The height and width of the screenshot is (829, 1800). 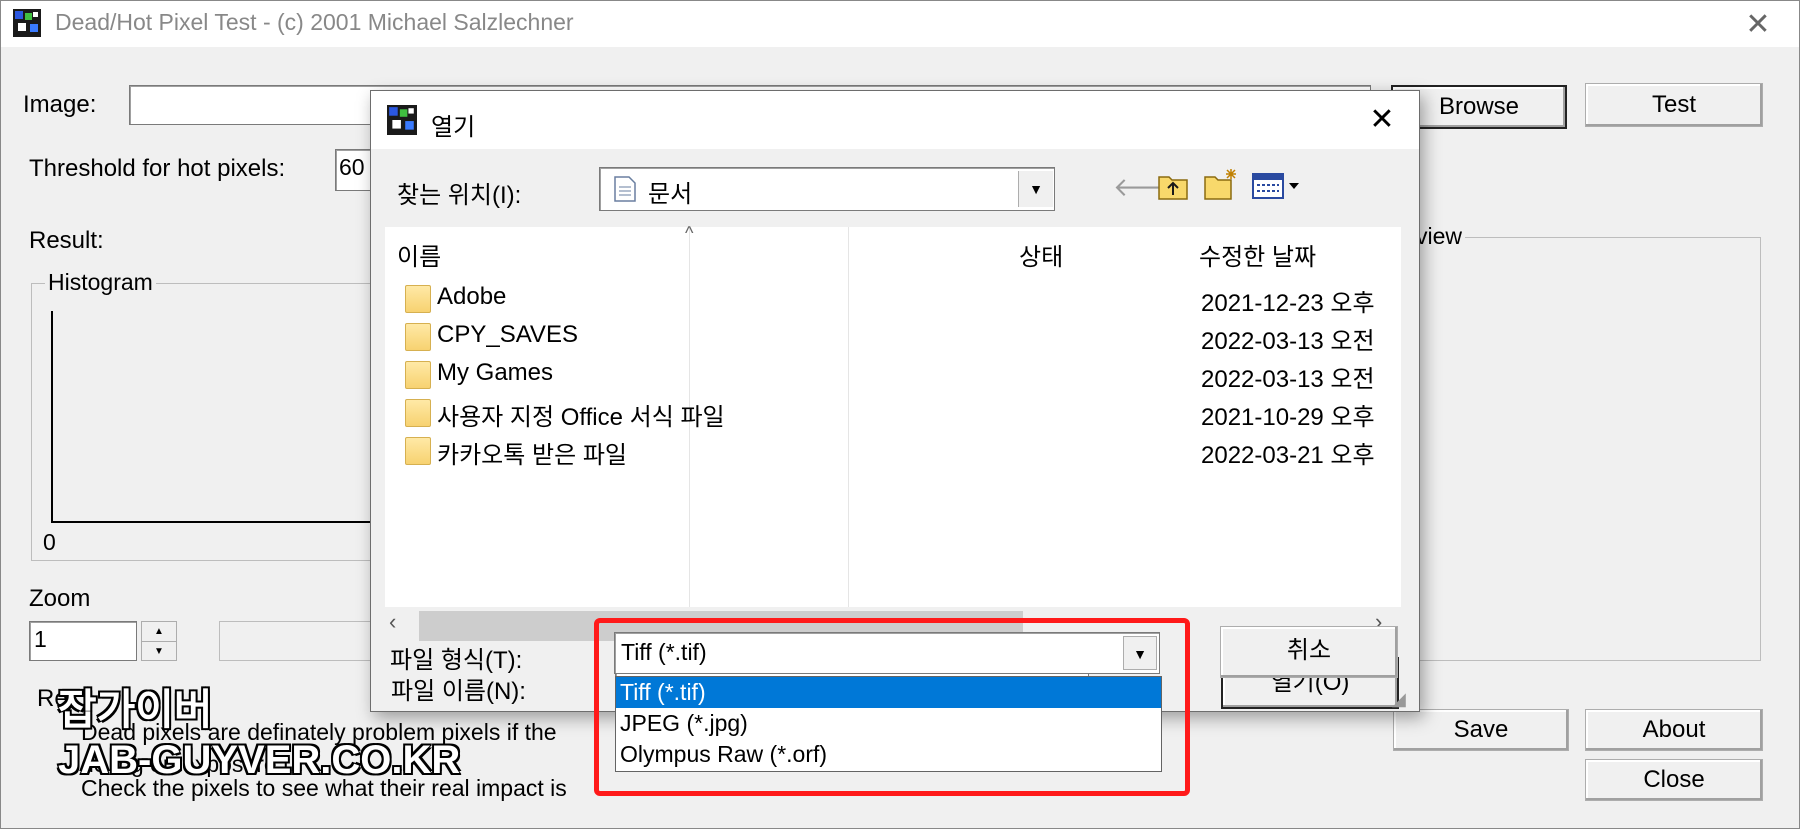 What do you see at coordinates (1674, 780) in the screenshot?
I see `close-button: Close` at bounding box center [1674, 780].